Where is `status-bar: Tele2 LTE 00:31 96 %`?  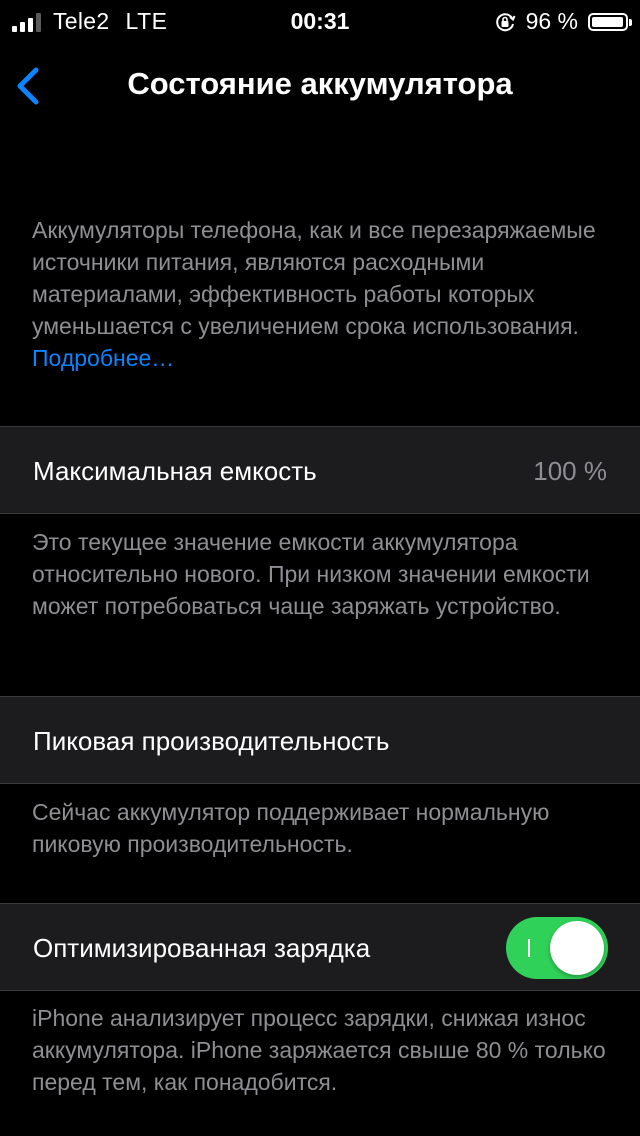
status-bar: Tele2 LTE 00:31 96 % is located at coordinates (320, 20).